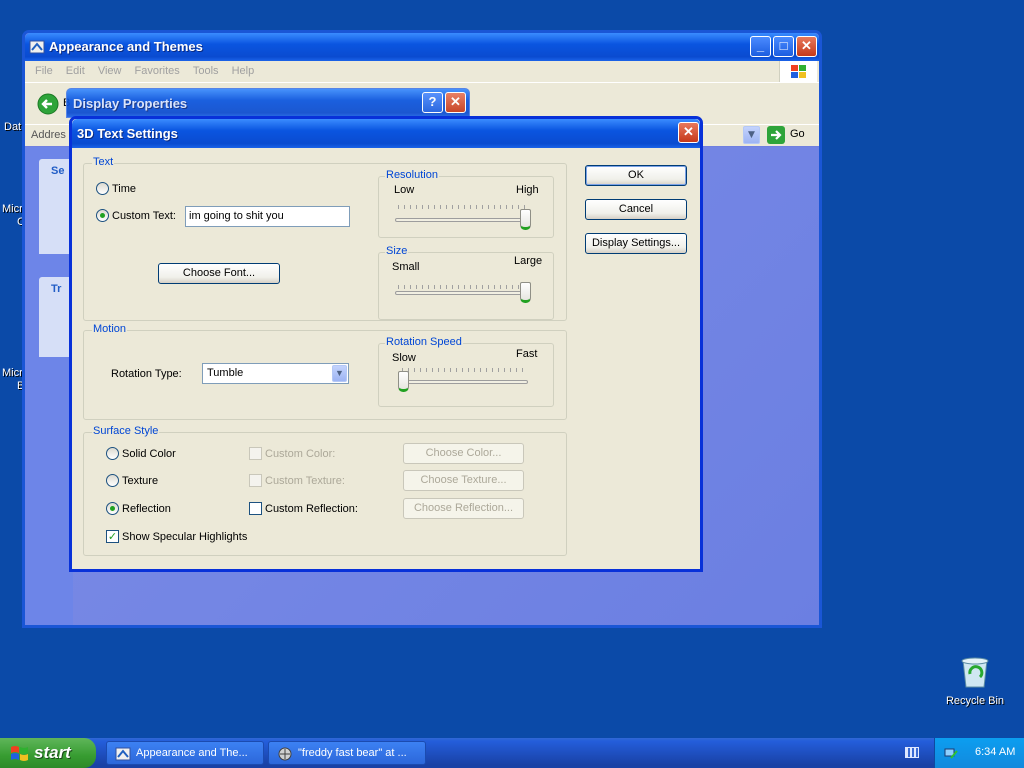 The width and height of the screenshot is (1024, 768). Describe the element at coordinates (404, 190) in the screenshot. I see `resolution-low-label: Low` at that location.